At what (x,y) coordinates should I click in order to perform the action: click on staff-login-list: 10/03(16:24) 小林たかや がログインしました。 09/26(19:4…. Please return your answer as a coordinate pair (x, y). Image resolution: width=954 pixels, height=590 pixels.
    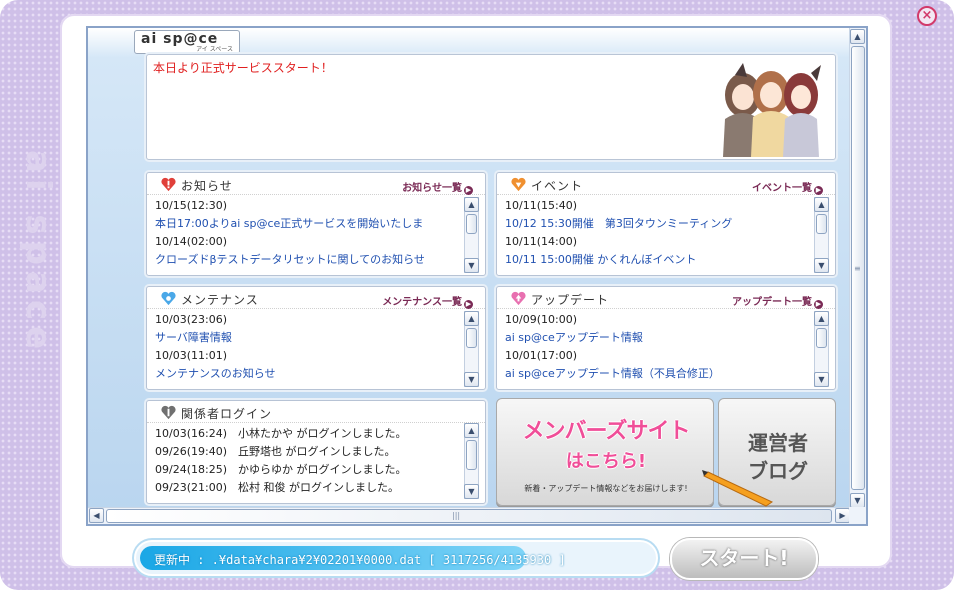
    Looking at the image, I should click on (308, 461).